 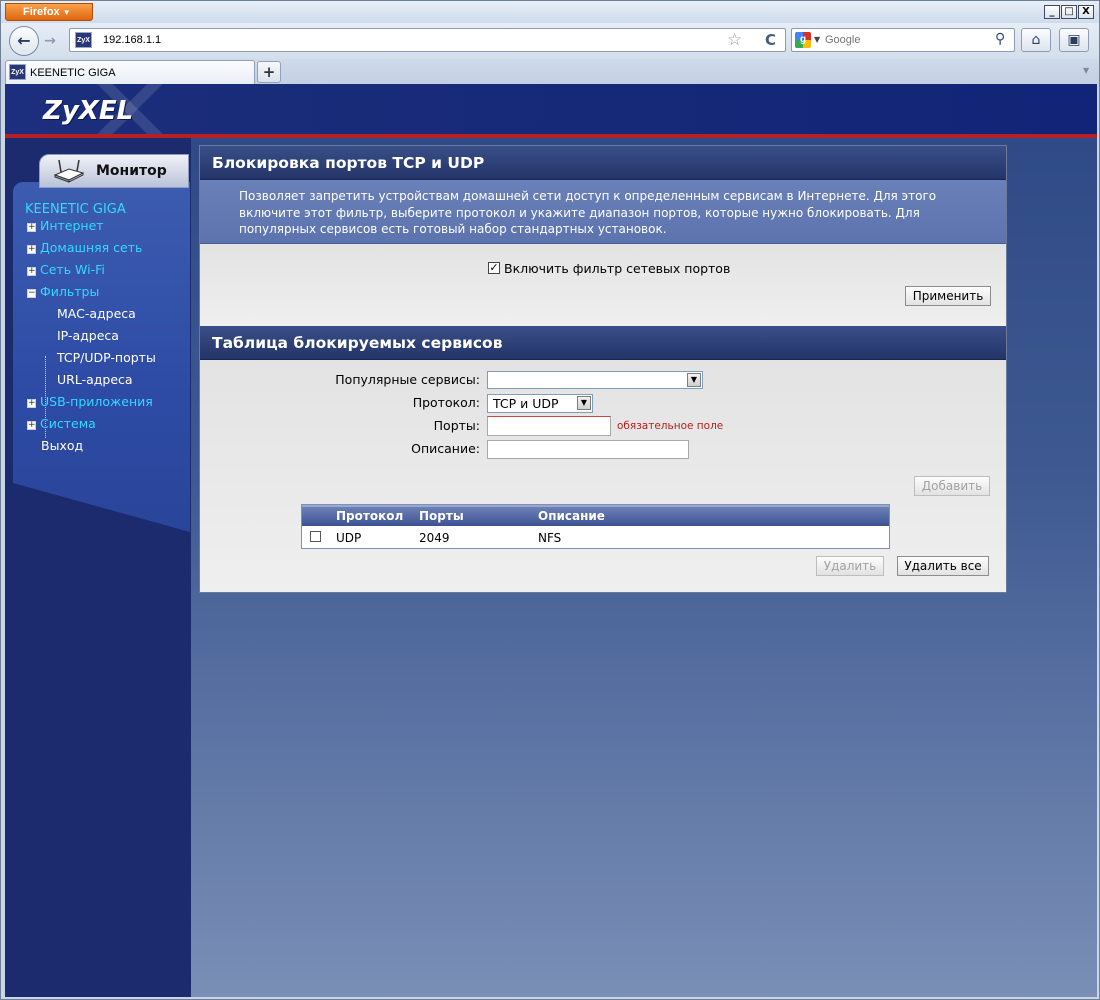 I want to click on tab-keenetic-giga: ZyX KEENETIC GIGA, so click(x=130, y=72).